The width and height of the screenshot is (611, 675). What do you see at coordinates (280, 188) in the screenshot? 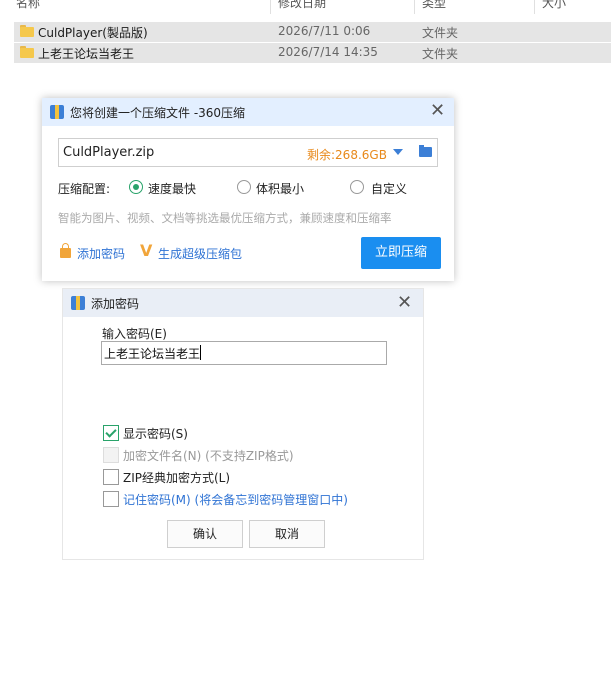
I see `option-smallest-label: 体积最小` at bounding box center [280, 188].